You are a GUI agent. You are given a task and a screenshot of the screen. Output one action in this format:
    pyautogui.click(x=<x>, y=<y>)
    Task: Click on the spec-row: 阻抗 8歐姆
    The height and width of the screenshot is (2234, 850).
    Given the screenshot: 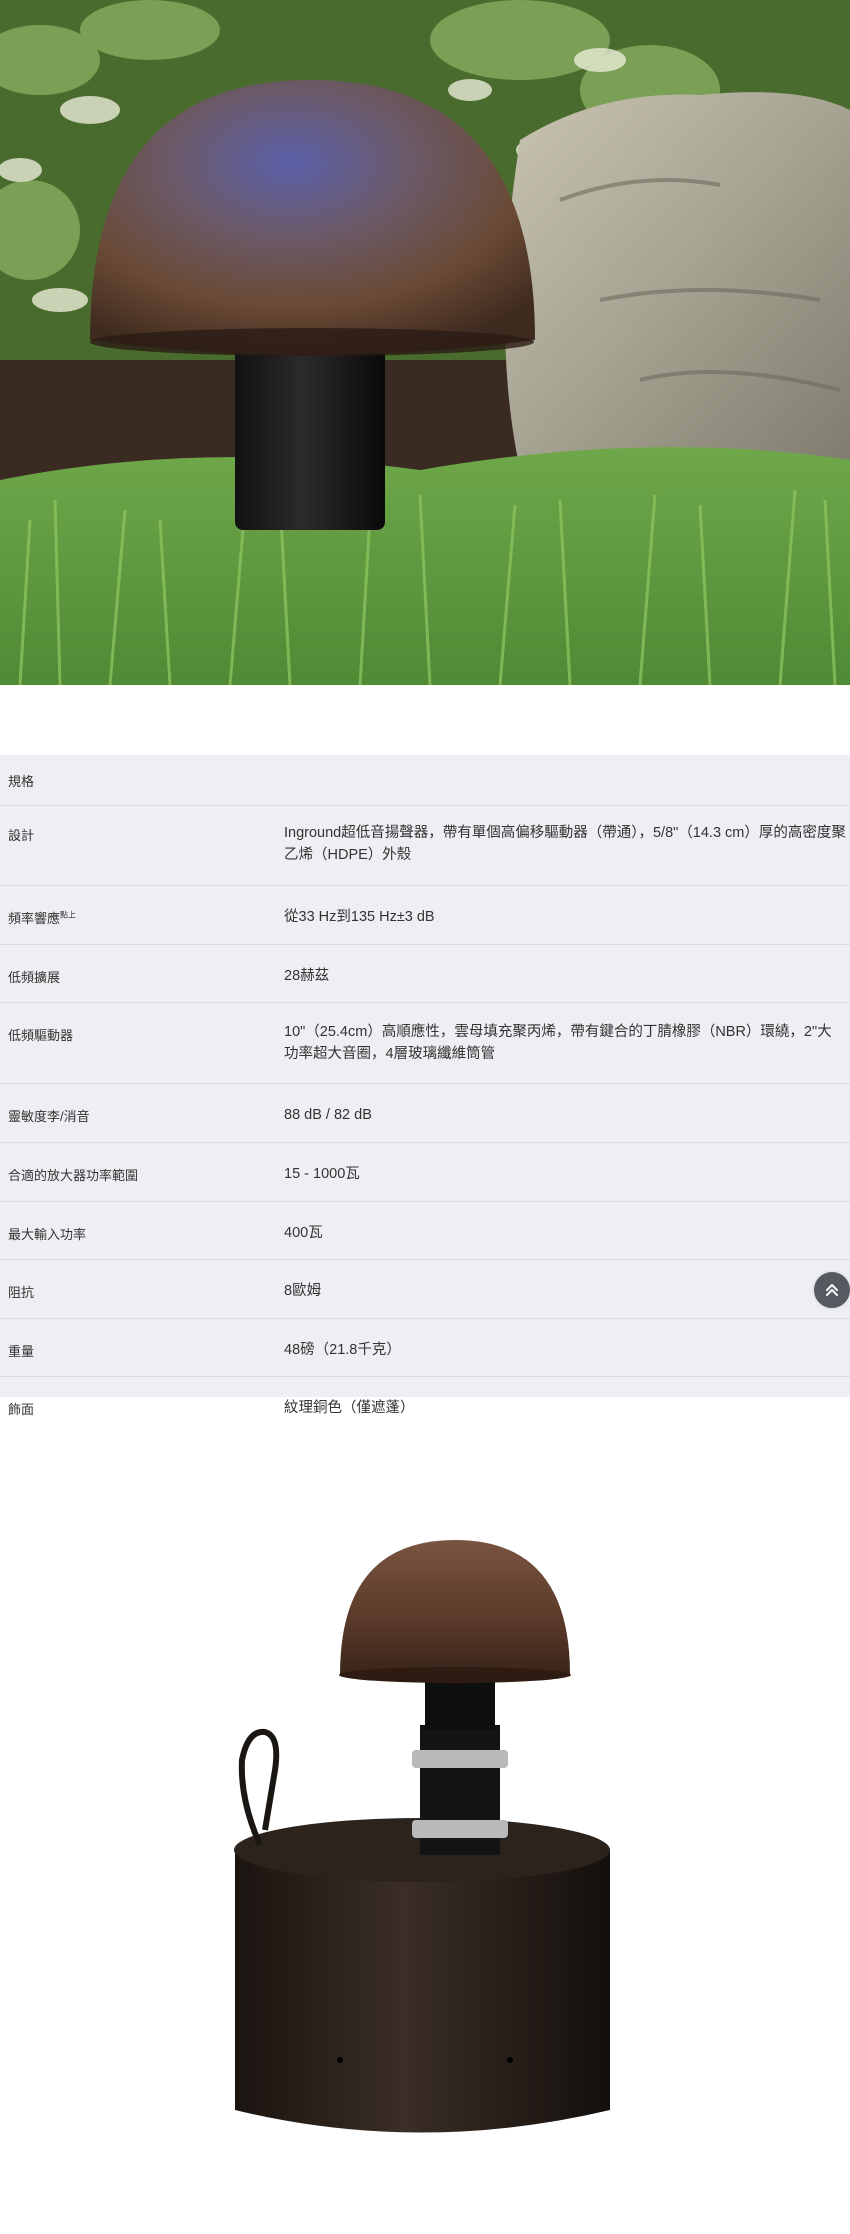 What is the action you would take?
    pyautogui.click(x=425, y=1288)
    